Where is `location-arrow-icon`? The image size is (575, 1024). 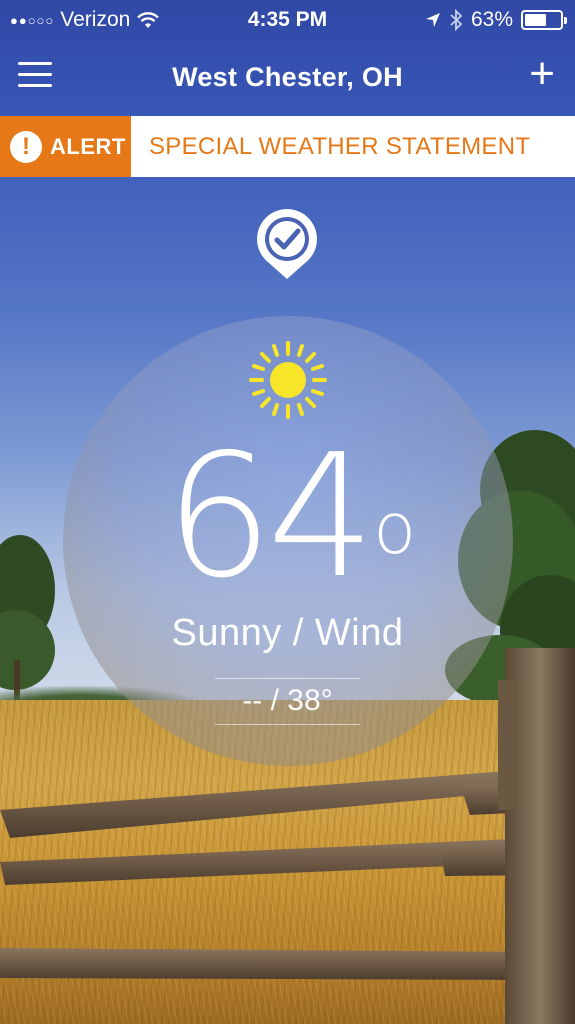
location-arrow-icon is located at coordinates (432, 20).